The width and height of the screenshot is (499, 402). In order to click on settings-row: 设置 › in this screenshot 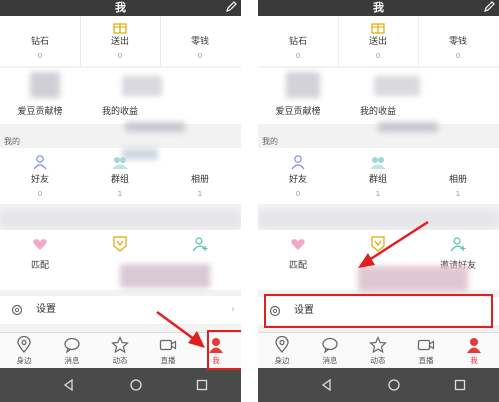, I will do `click(120, 310)`.